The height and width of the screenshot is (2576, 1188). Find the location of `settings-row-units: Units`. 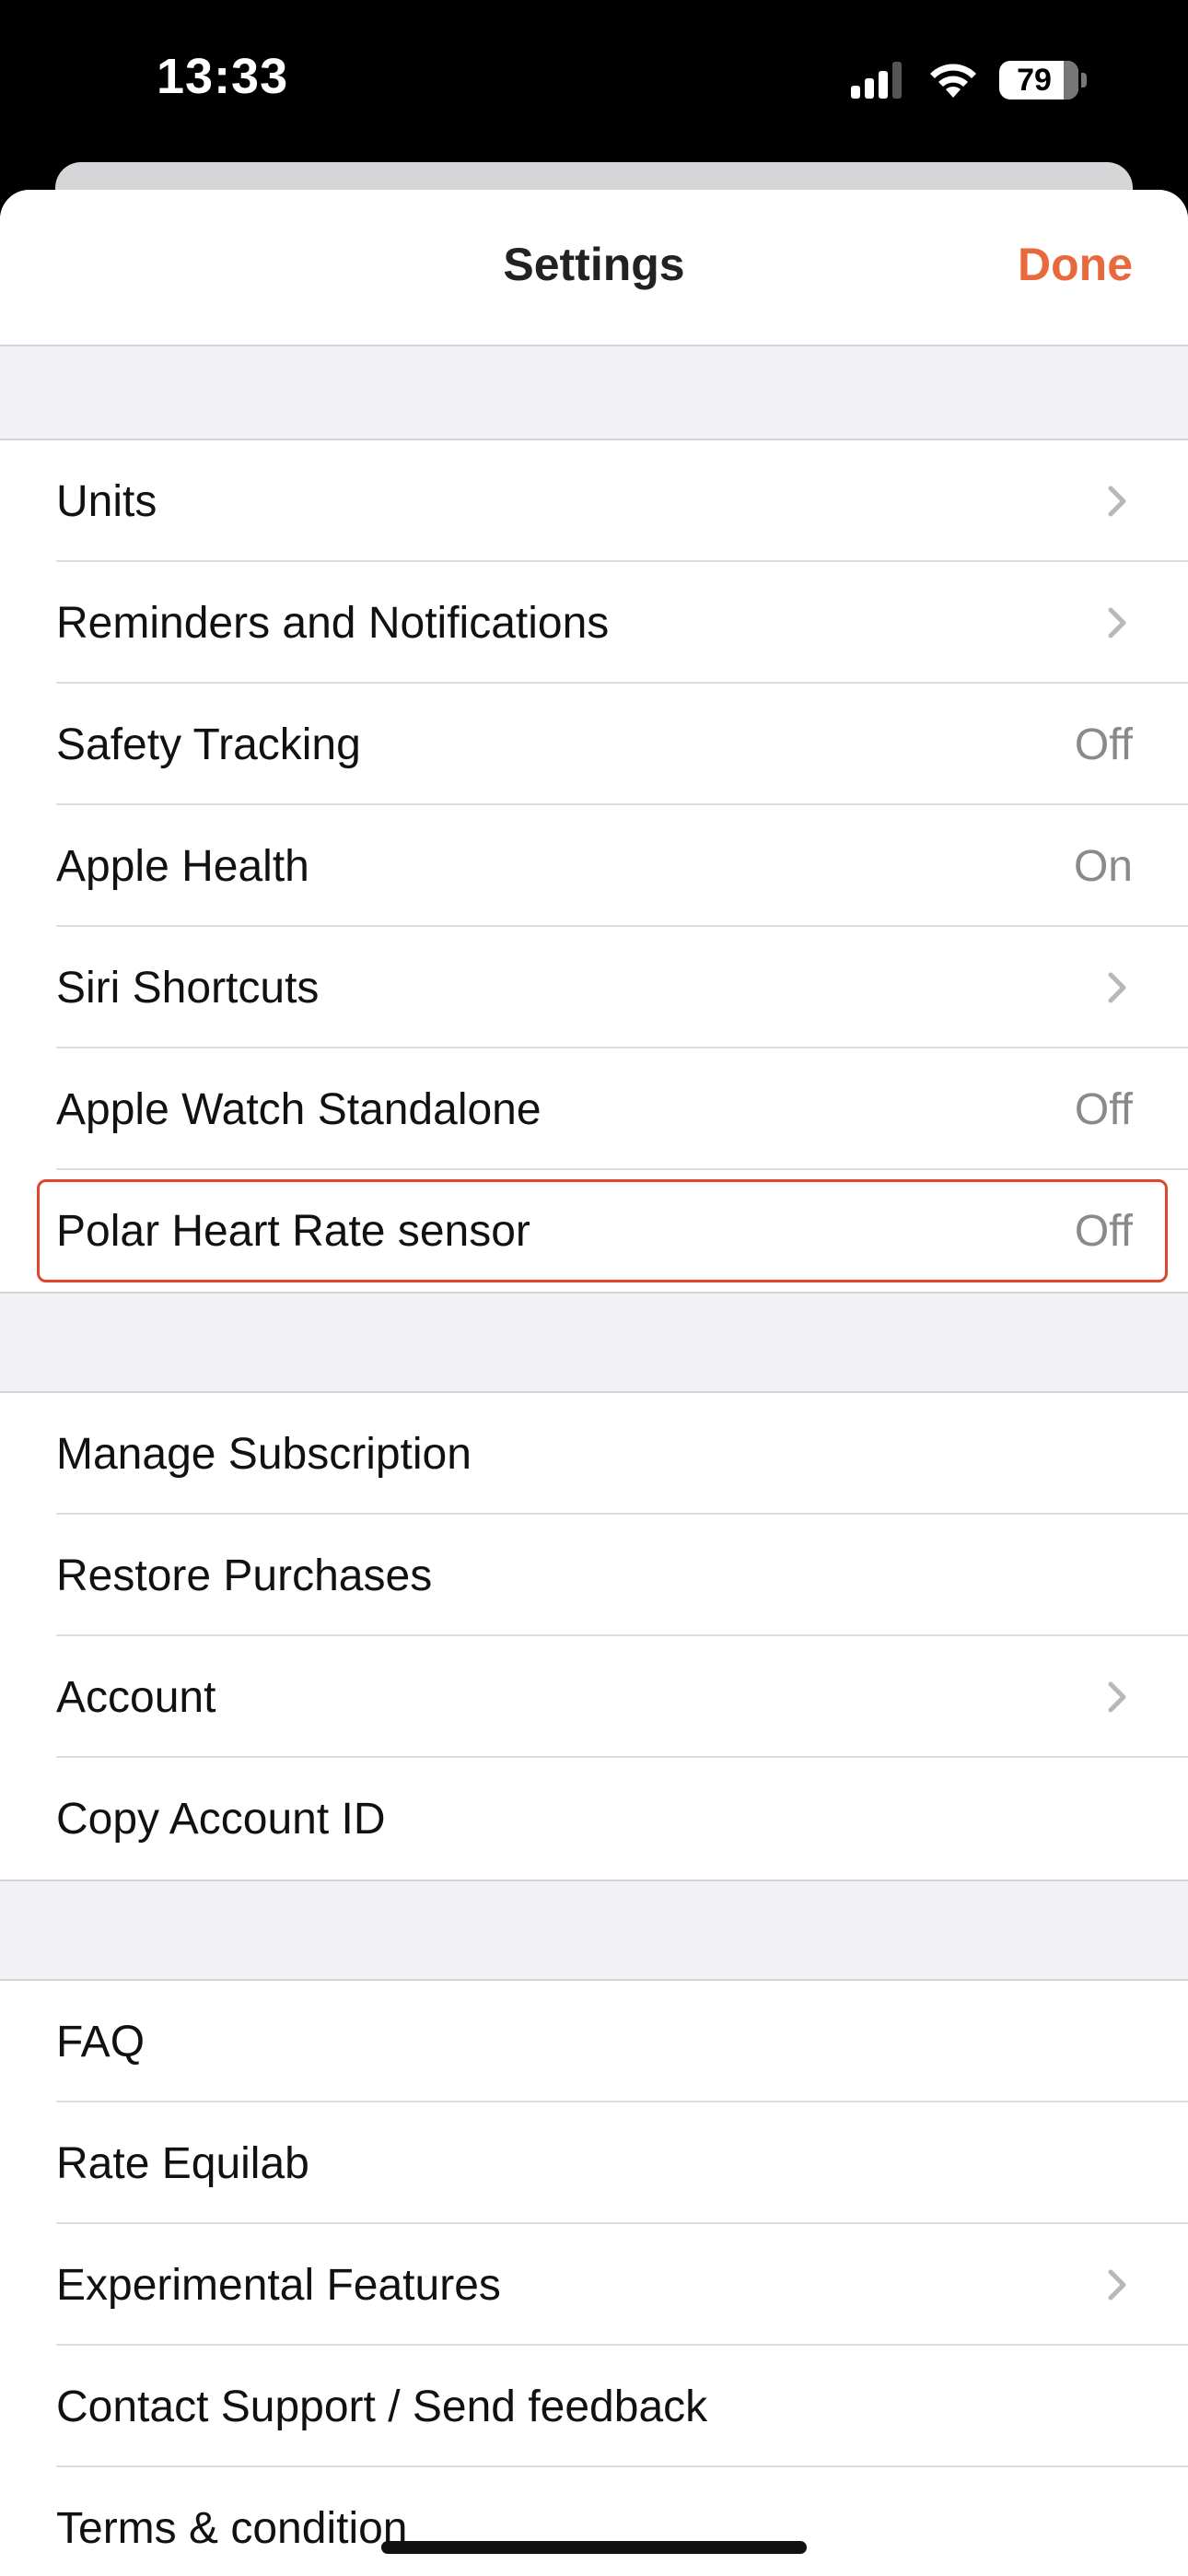

settings-row-units: Units is located at coordinates (594, 501).